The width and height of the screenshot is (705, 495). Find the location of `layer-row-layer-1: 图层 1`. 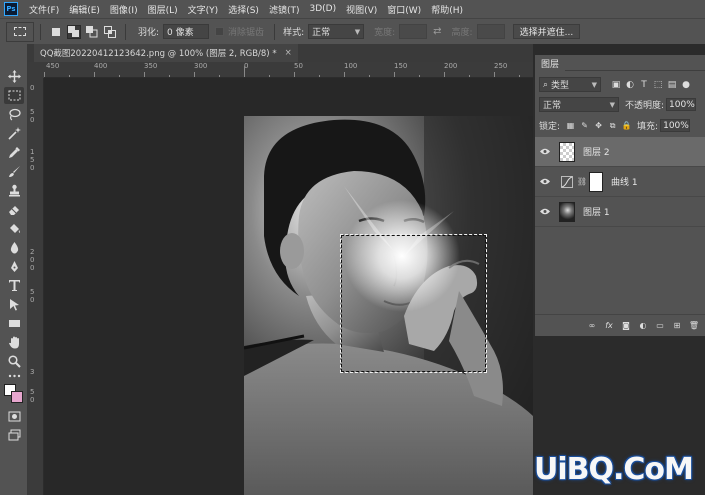

layer-row-layer-1: 图层 1 is located at coordinates (620, 212).